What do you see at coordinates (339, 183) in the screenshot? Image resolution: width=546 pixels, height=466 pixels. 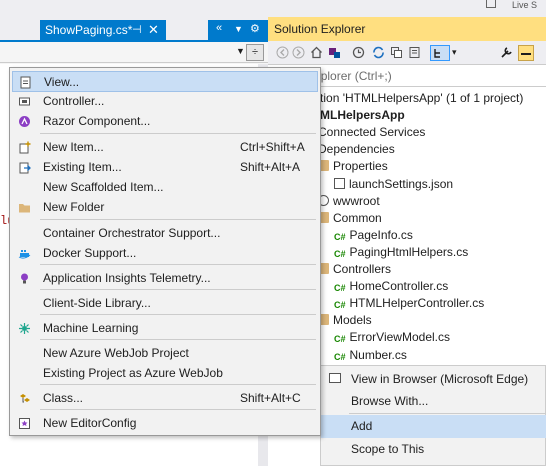 I see `json-file-icon` at bounding box center [339, 183].